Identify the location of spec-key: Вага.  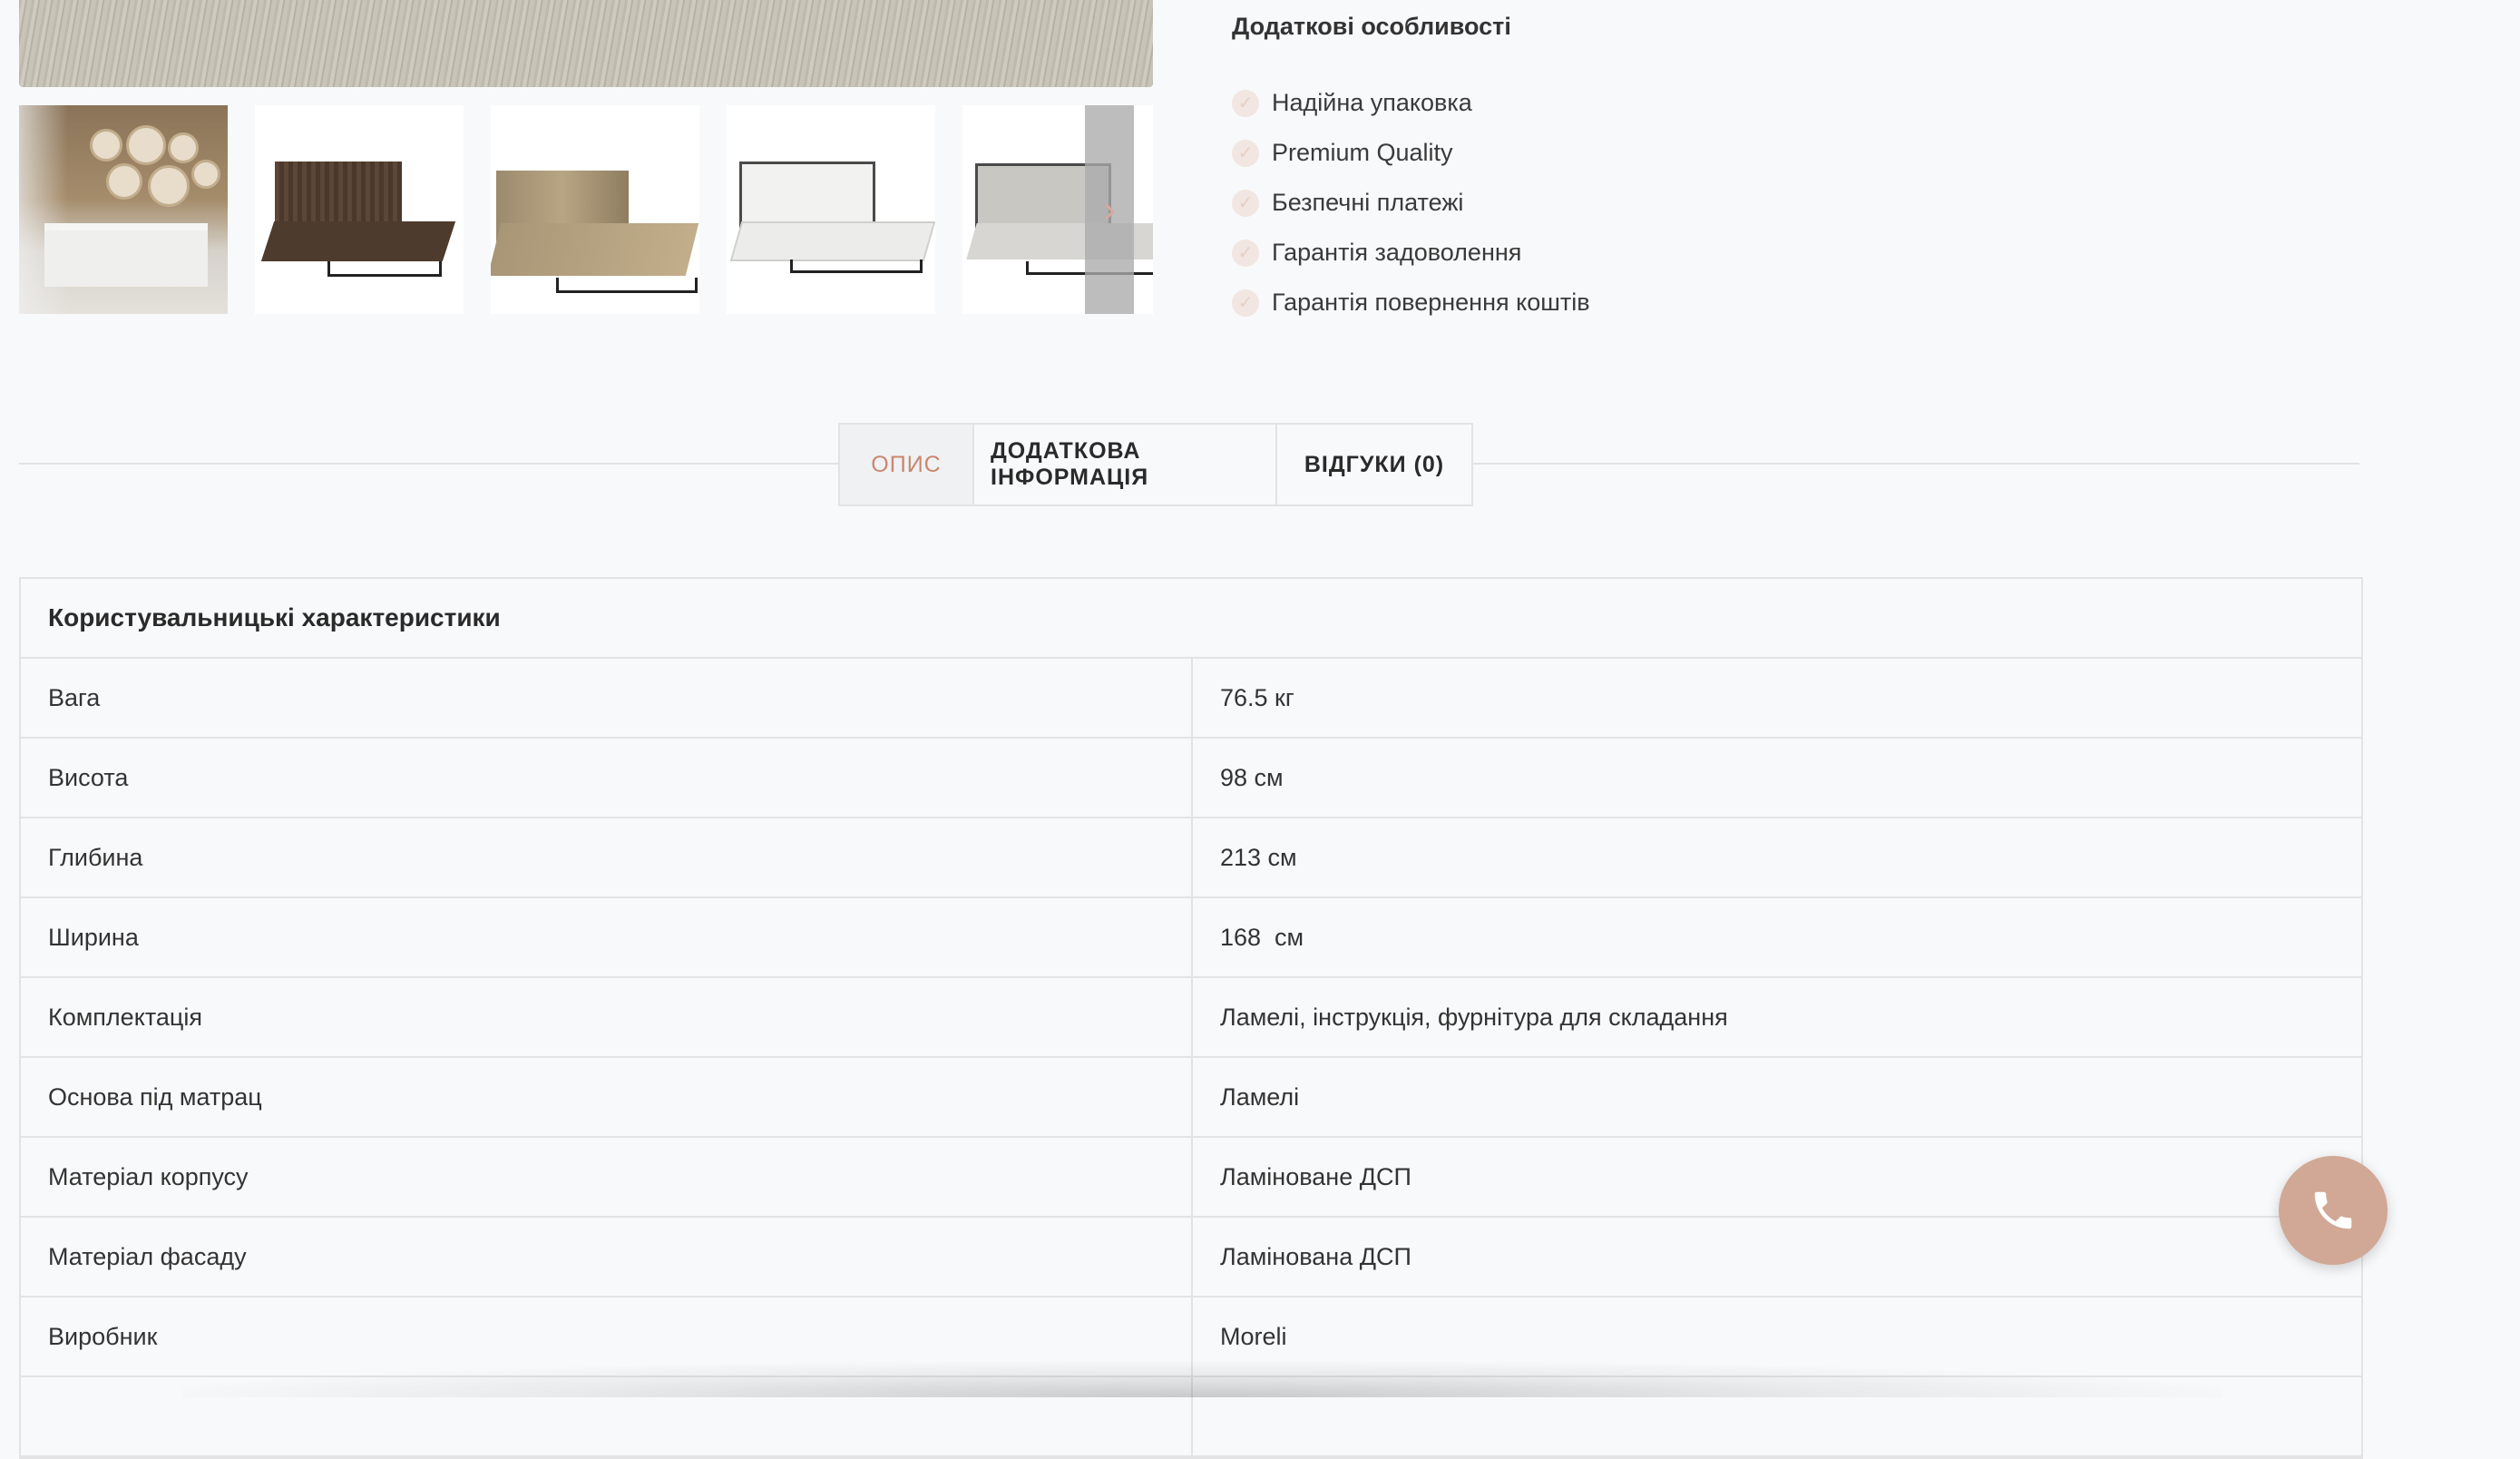
(607, 698).